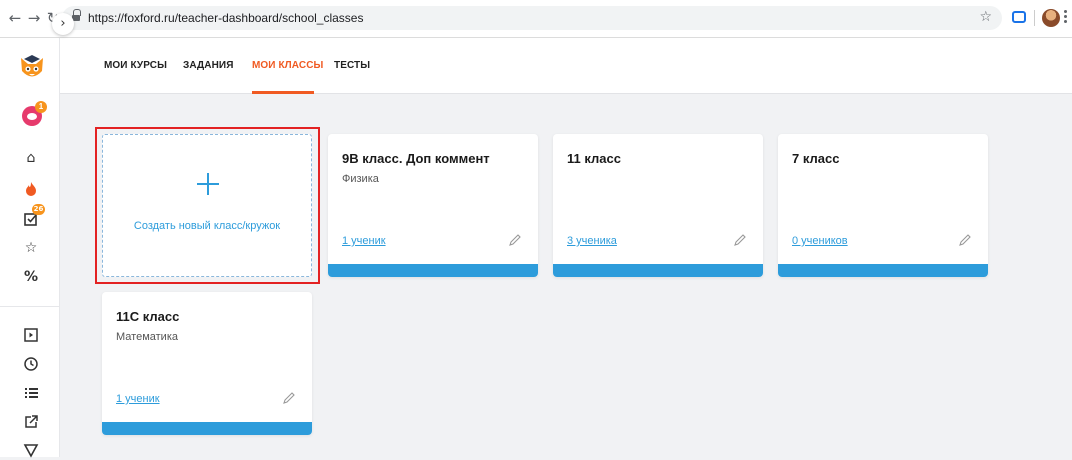 Image resolution: width=1072 pixels, height=460 pixels. What do you see at coordinates (287, 65) in the screenshot?
I see `tab-my-classes: МОИ КЛАССЫ` at bounding box center [287, 65].